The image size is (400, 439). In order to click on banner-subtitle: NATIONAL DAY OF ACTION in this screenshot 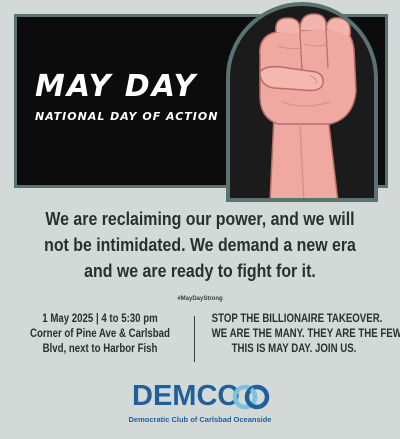, I will do `click(127, 116)`.